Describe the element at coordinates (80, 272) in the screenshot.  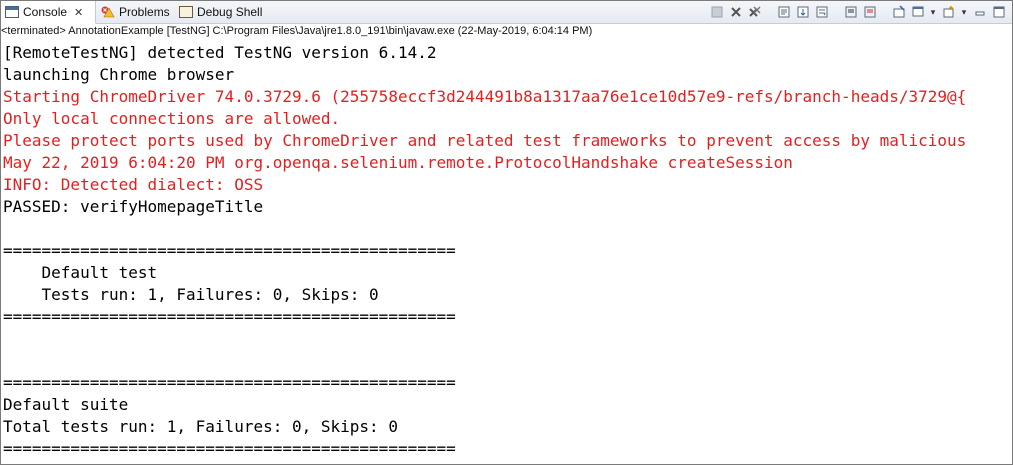
I see `console-line: Default test` at that location.